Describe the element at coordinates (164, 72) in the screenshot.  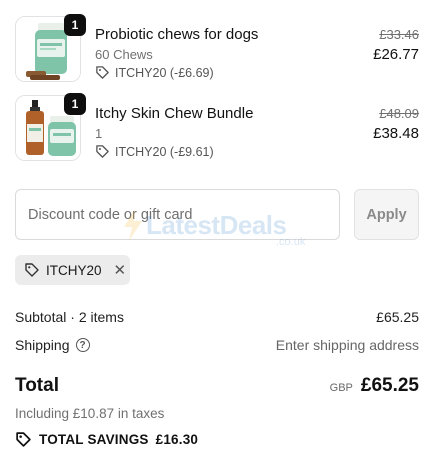
I see `item-discount-text: ITCHY20 (-£6.69)` at that location.